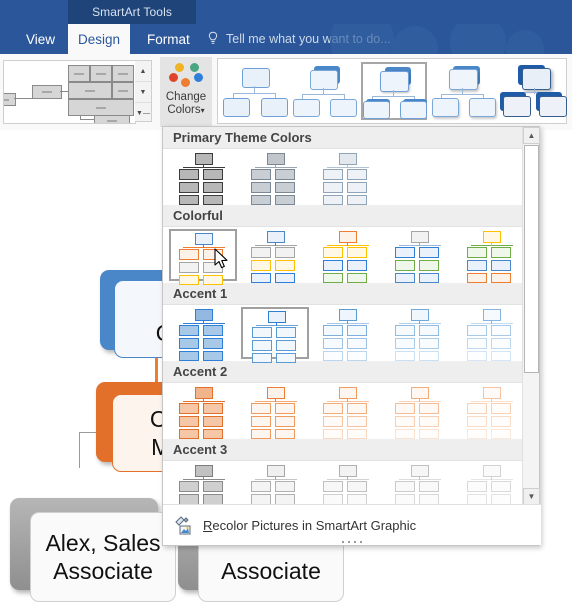 The width and height of the screenshot is (572, 612). What do you see at coordinates (351, 450) in the screenshot?
I see `section-header-accent-3: Accent 3` at bounding box center [351, 450].